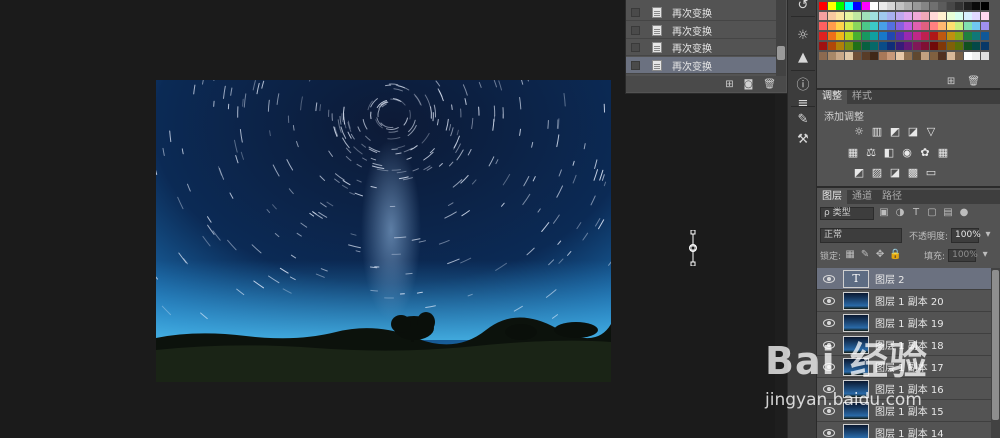 The height and width of the screenshot is (438, 1000). Describe the element at coordinates (847, 213) in the screenshot. I see `layer-filter-kind-select: ρ 类型` at that location.